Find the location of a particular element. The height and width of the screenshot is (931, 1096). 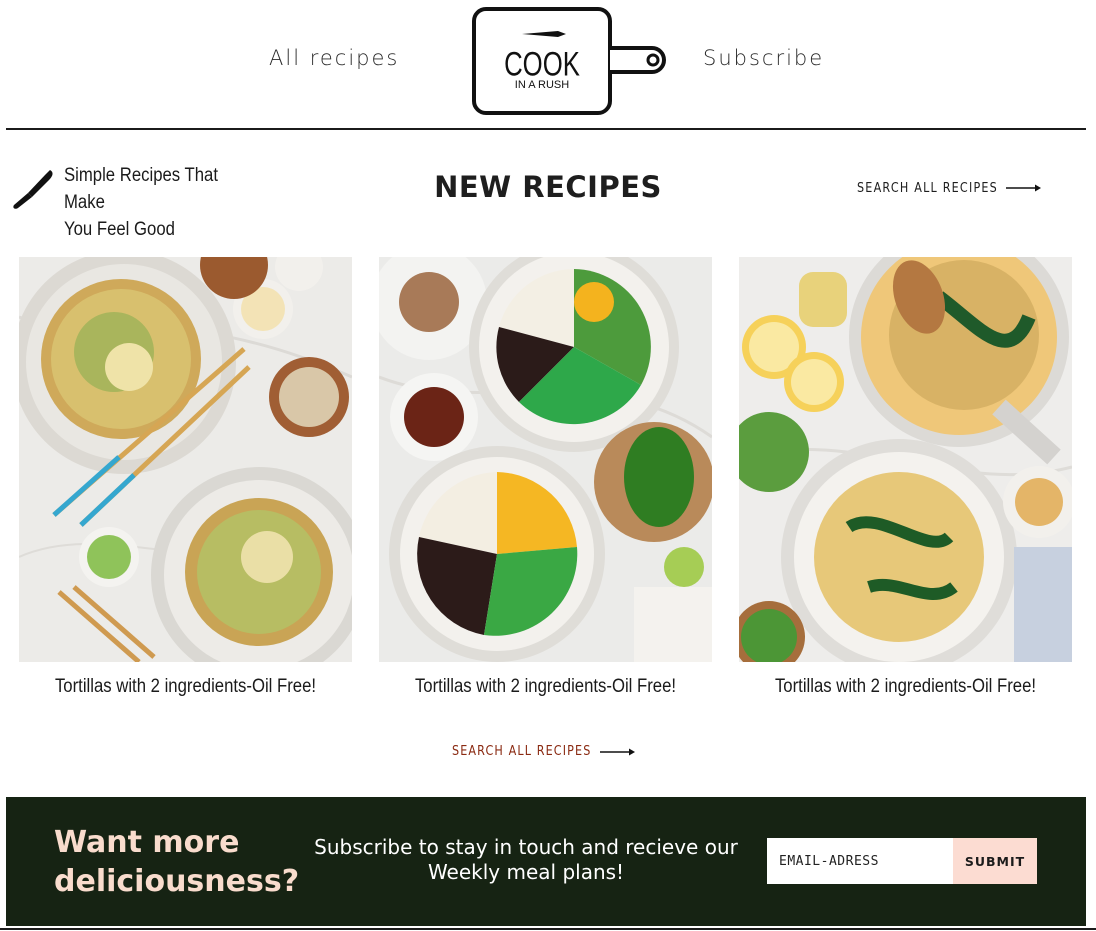

newsletter-heading: Want more deliciousness? is located at coordinates (184, 862).